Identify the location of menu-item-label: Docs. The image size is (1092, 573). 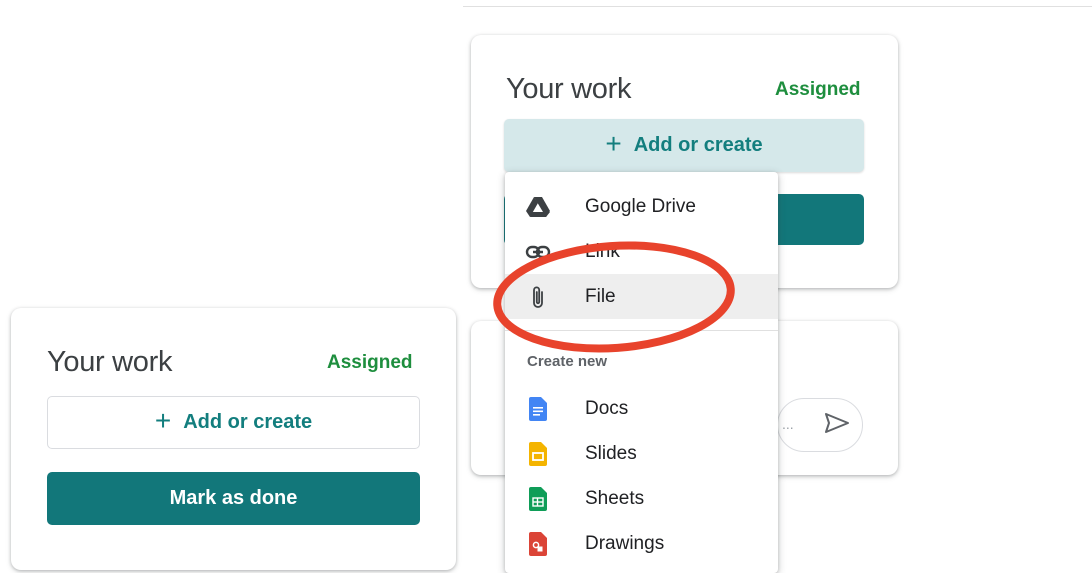
(607, 408).